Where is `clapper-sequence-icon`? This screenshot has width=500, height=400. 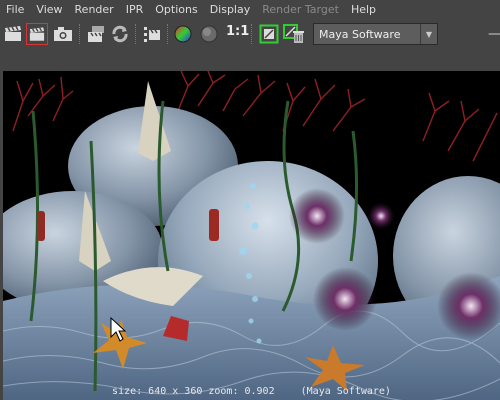 clapper-sequence-icon is located at coordinates (96, 34).